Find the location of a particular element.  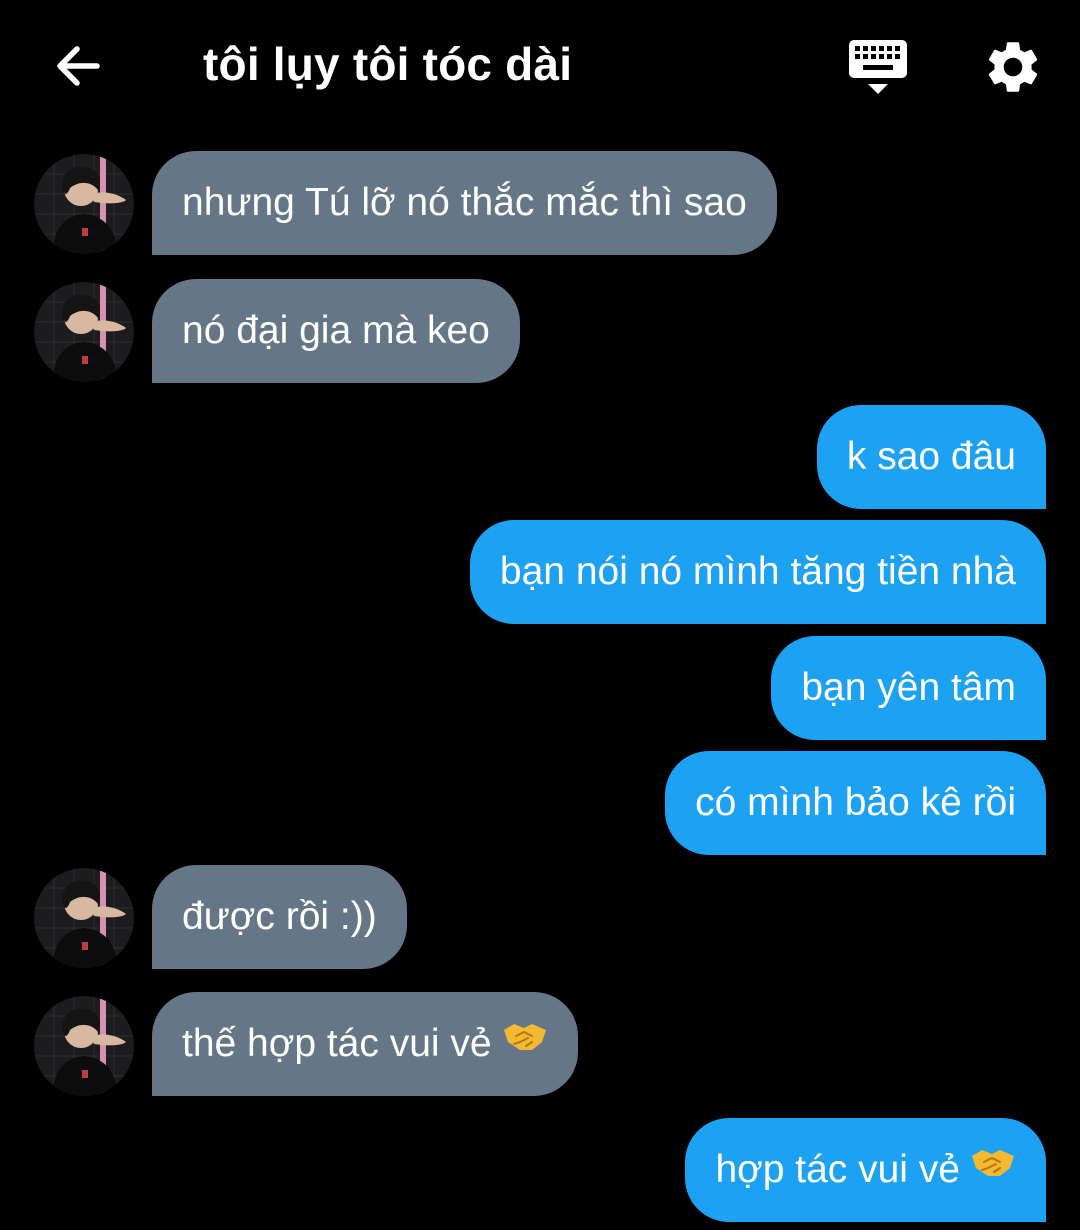

message-text: nhưng Tú lỡ nó thắc mắc thì sao is located at coordinates (464, 202).